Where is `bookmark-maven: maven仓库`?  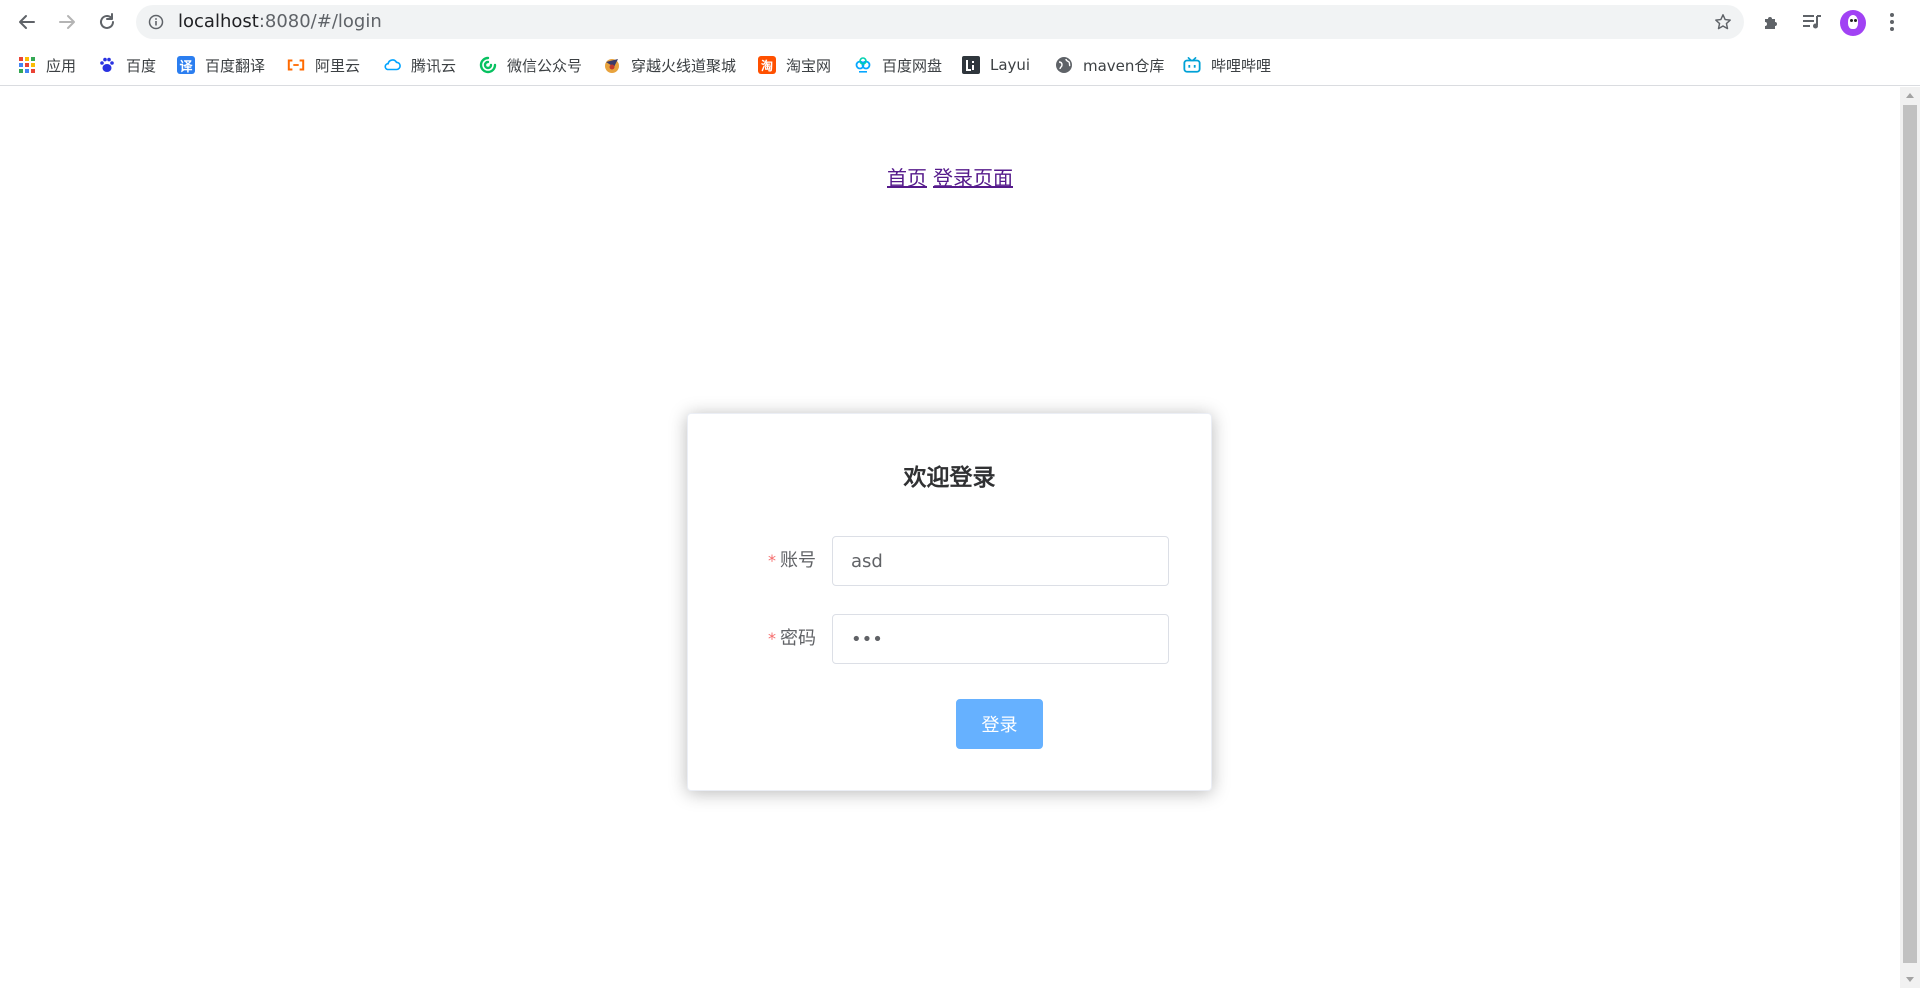 bookmark-maven: maven仓库 is located at coordinates (1109, 65).